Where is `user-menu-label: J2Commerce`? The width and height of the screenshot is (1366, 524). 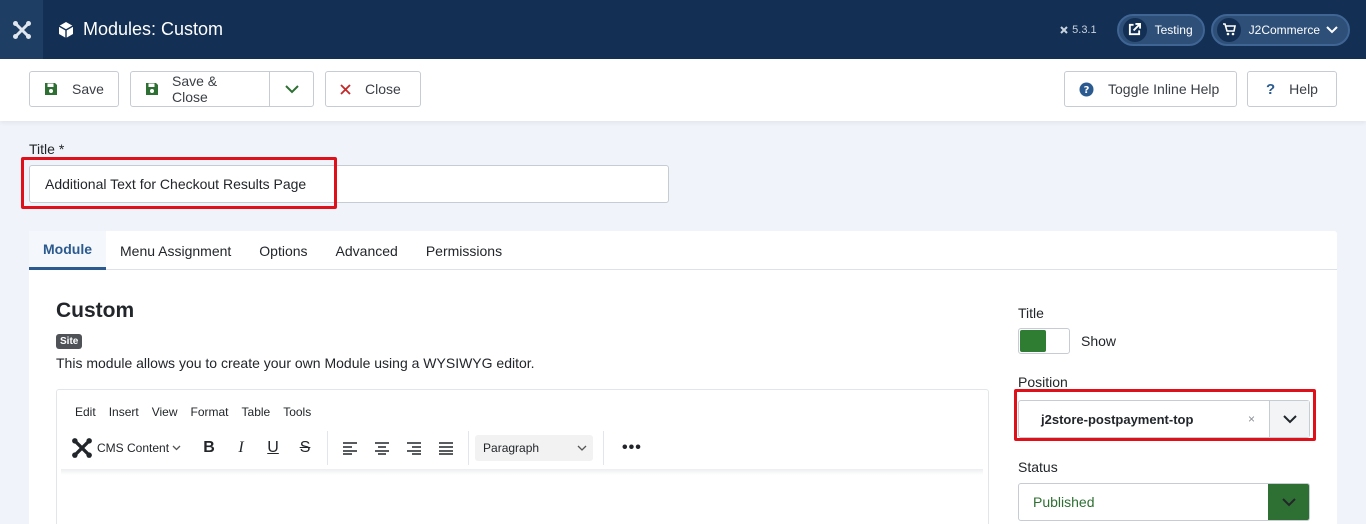 user-menu-label: J2Commerce is located at coordinates (1284, 29).